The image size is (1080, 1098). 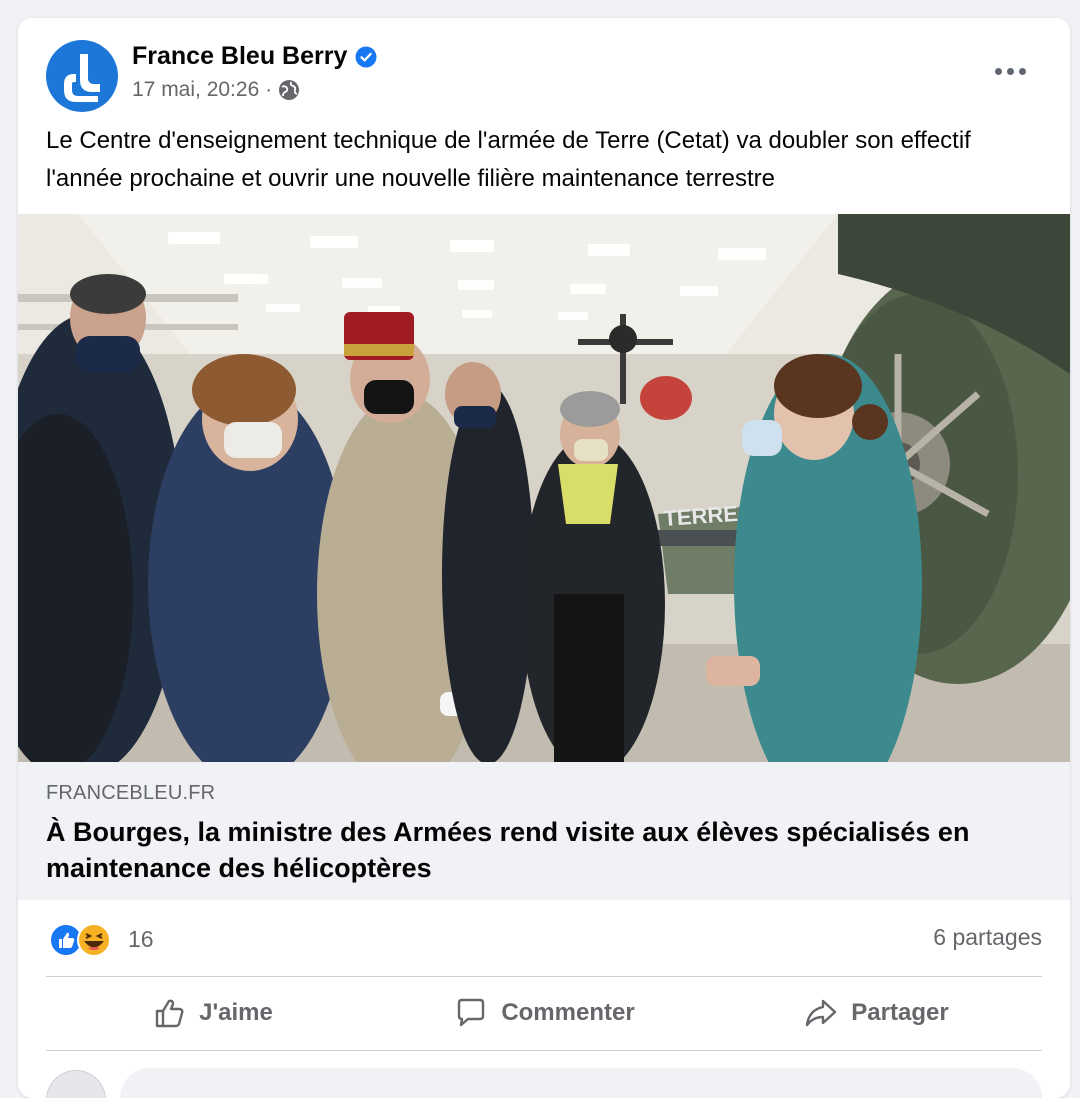 I want to click on page-name: France Bleu Berry, so click(x=254, y=56).